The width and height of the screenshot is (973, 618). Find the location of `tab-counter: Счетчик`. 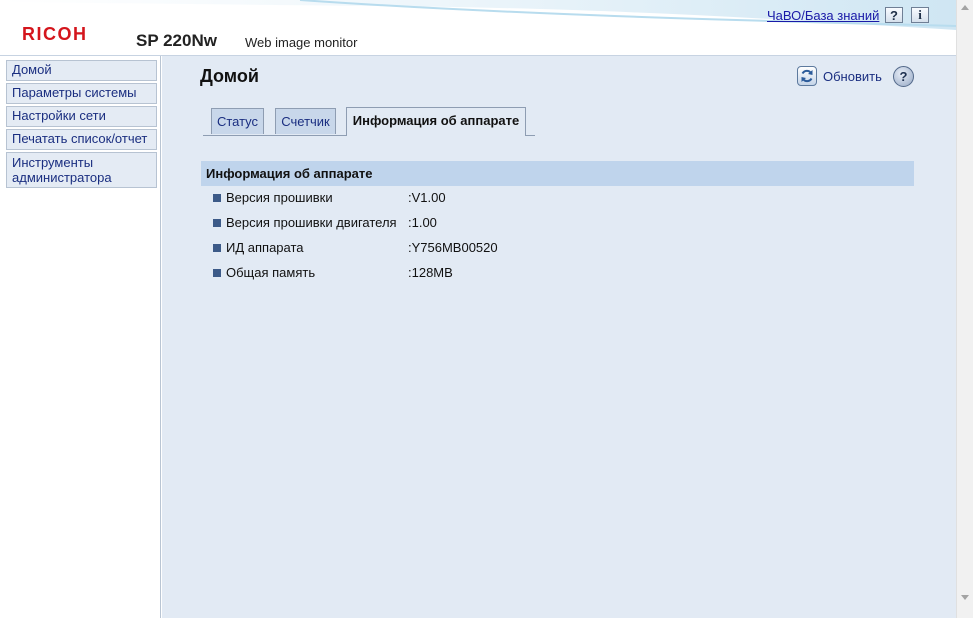

tab-counter: Счетчик is located at coordinates (305, 121).